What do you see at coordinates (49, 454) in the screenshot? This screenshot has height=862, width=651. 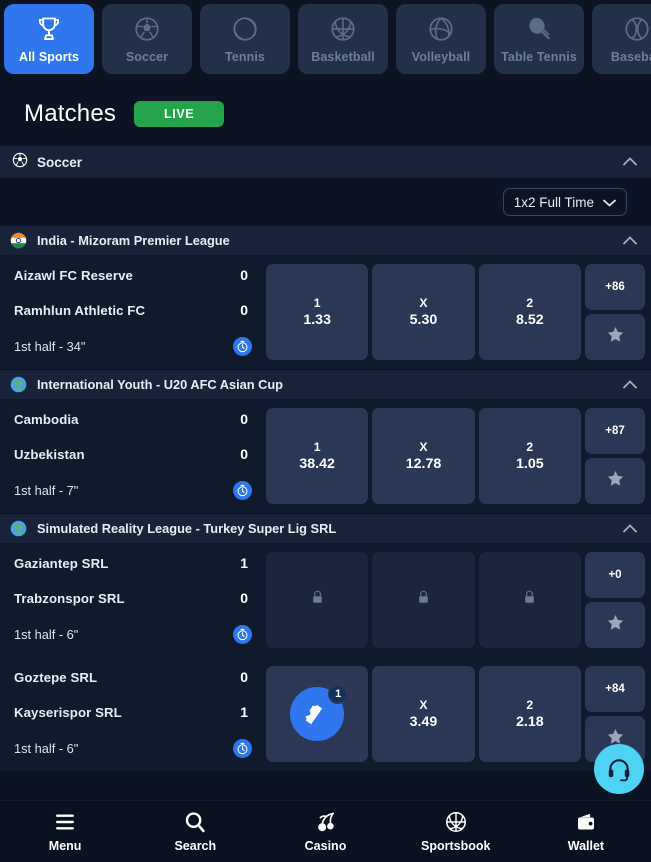 I see `away-team-name: Uzbekistan` at bounding box center [49, 454].